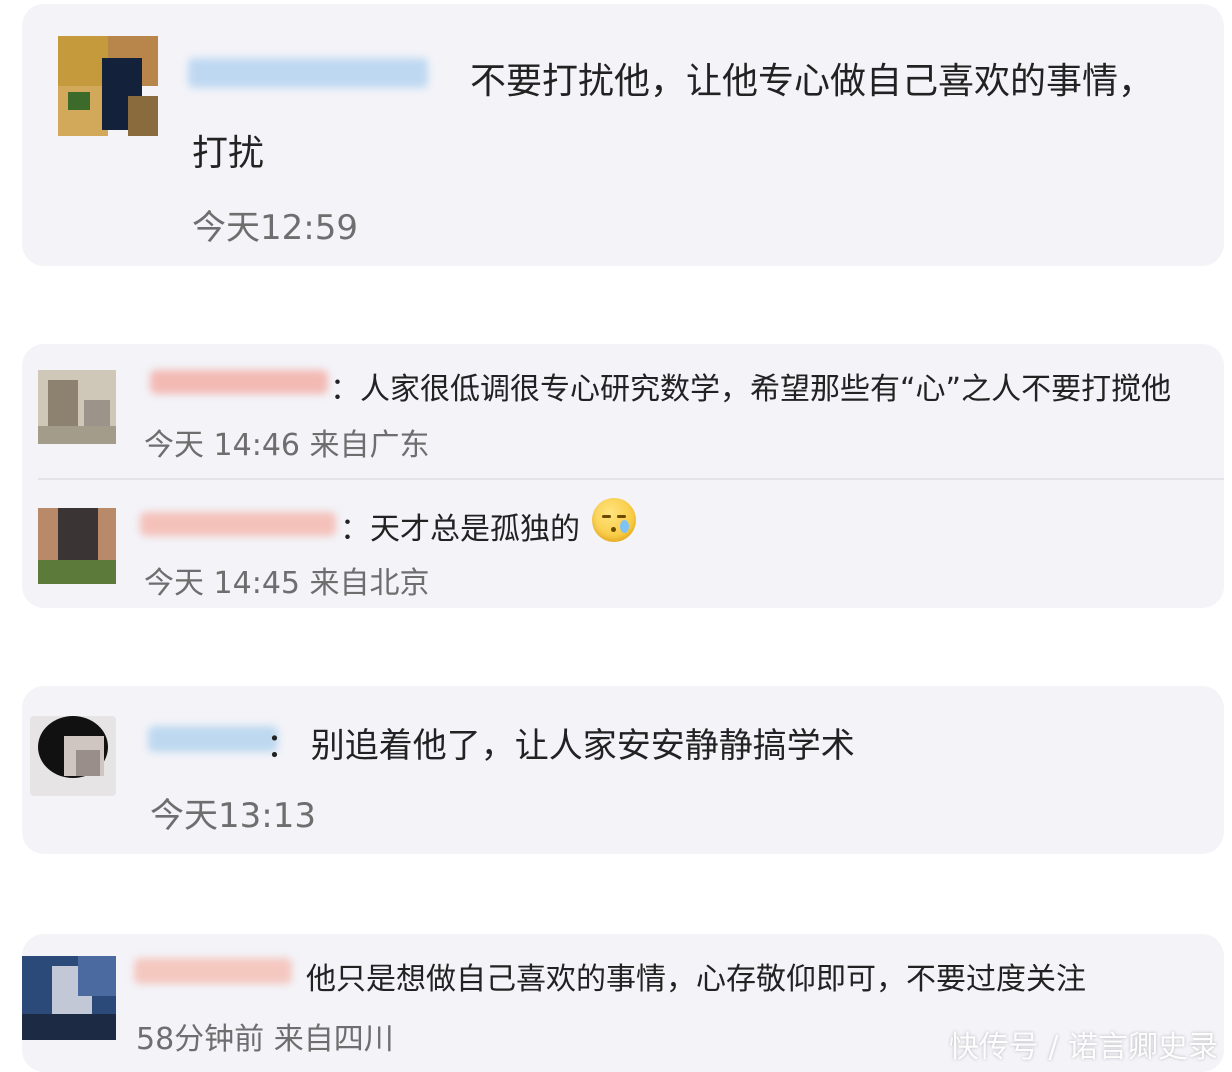 This screenshot has height=1072, width=1232. I want to click on reply-text: ：天才总是孤独的, so click(460, 529).